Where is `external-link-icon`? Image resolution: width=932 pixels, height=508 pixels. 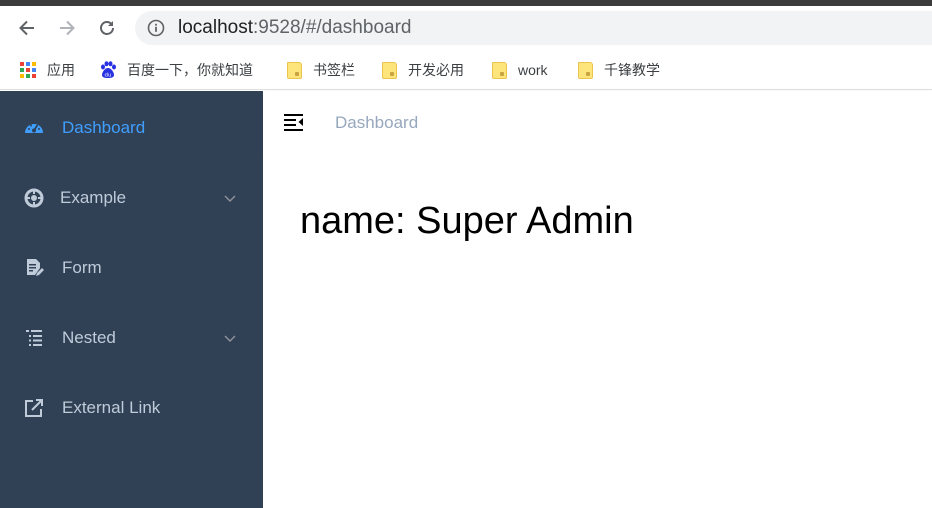
external-link-icon is located at coordinates (34, 408).